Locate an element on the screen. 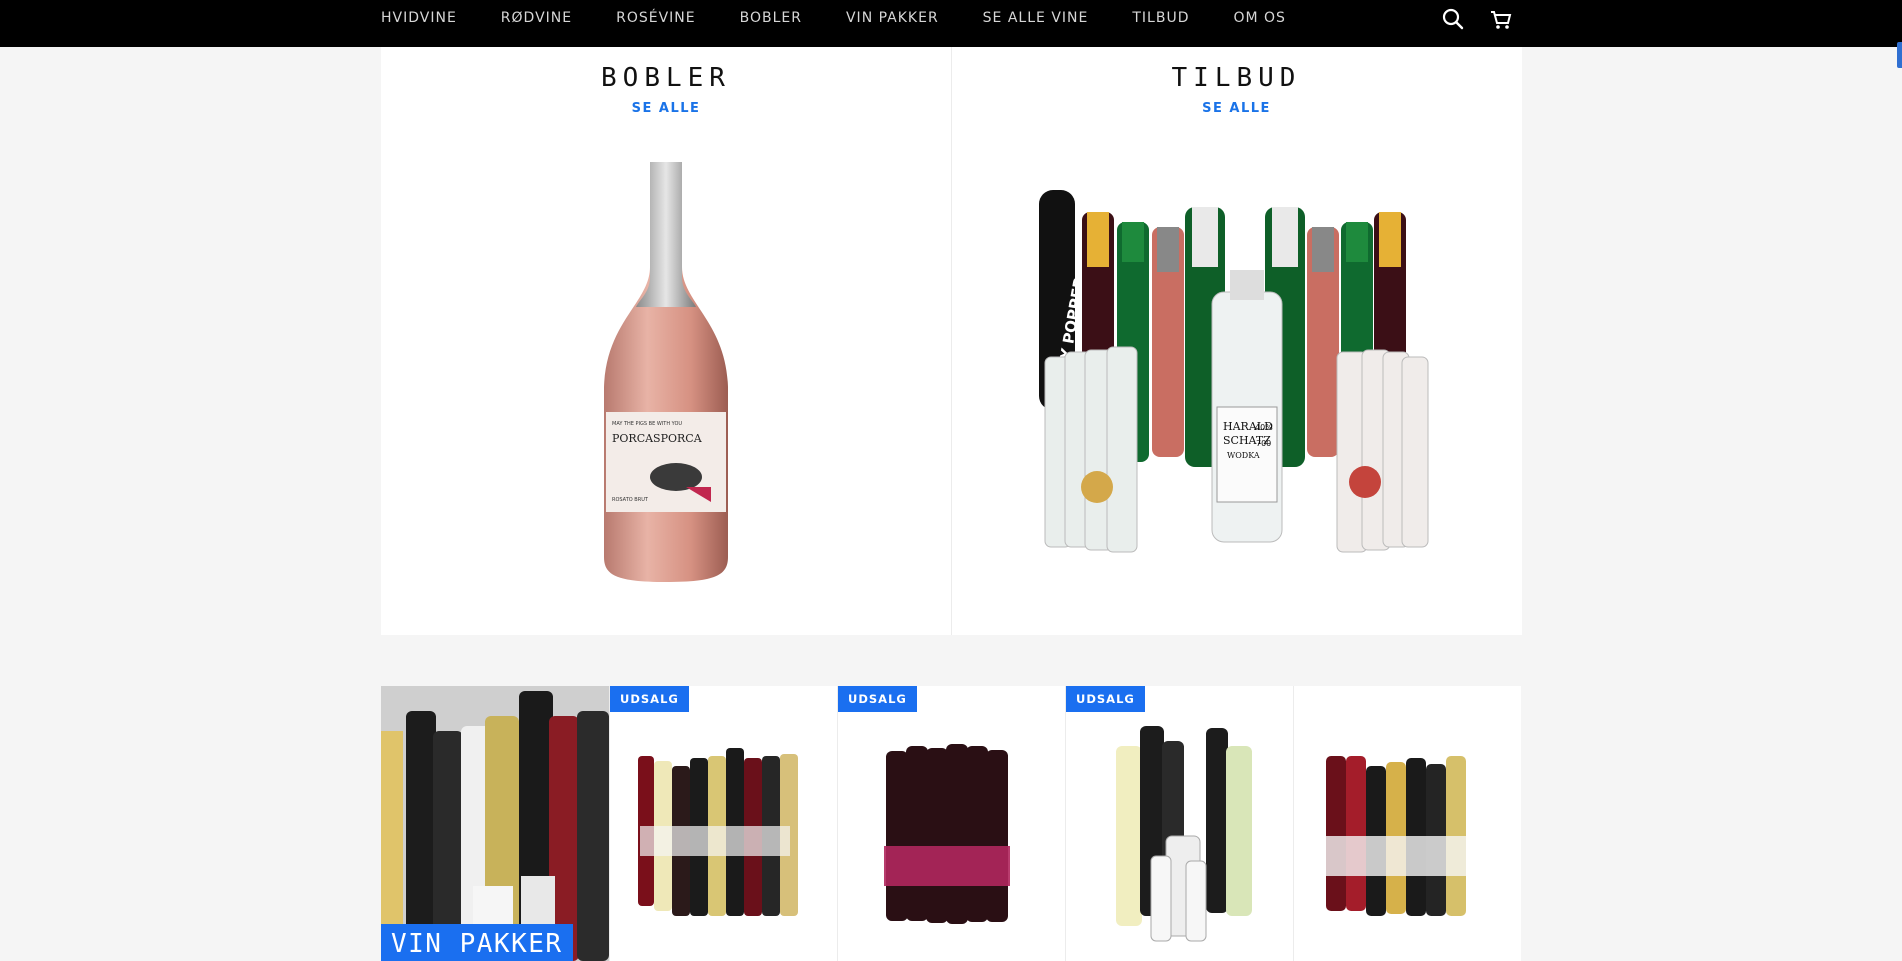 This screenshot has width=1902, height=961. nav-item-tilbud: TILBUD is located at coordinates (1160, 18).